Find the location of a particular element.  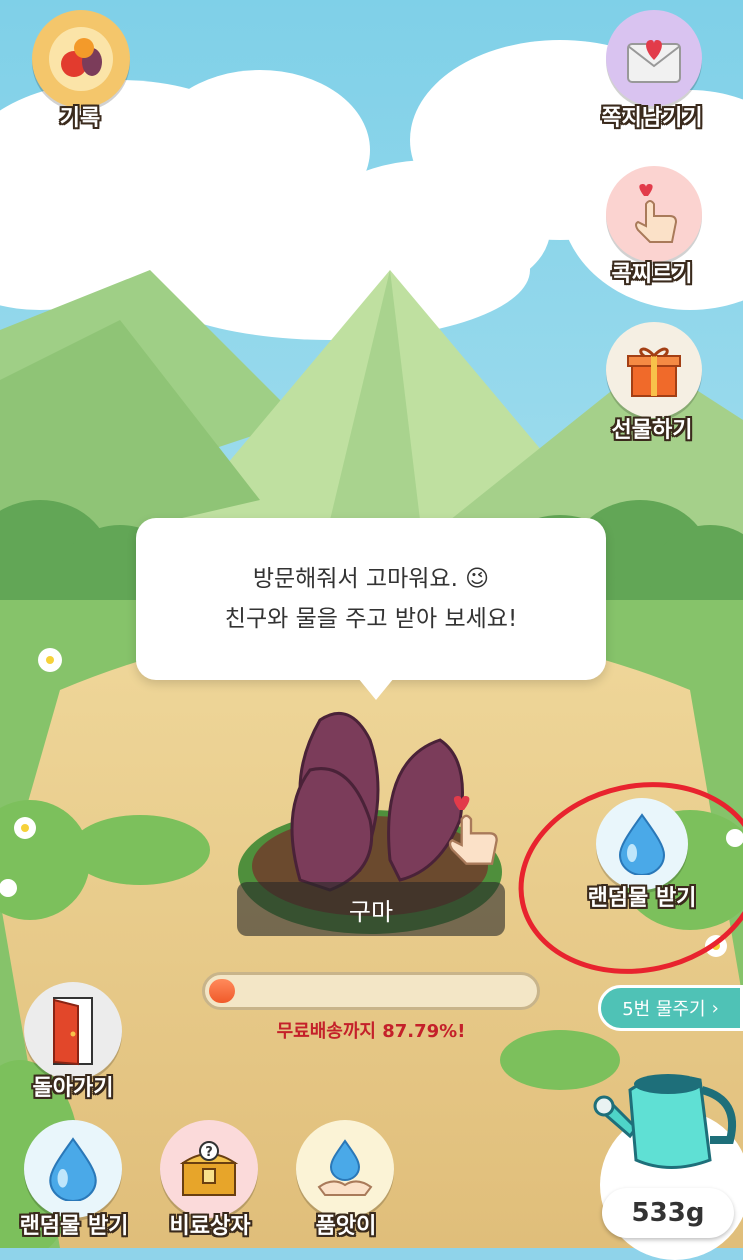

door-icon is located at coordinates (73, 1031).